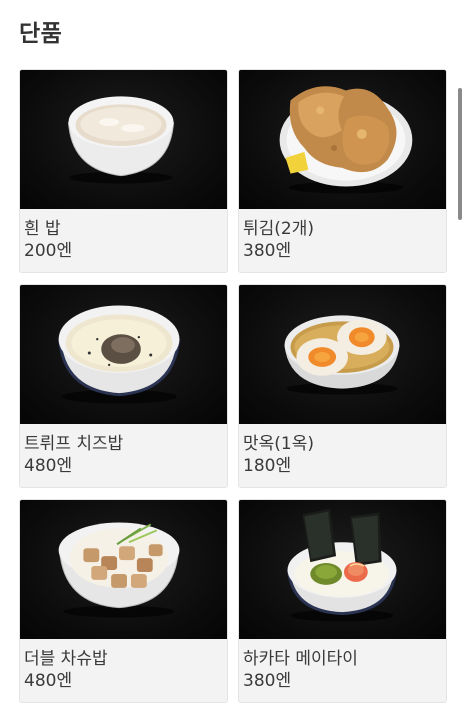 This screenshot has width=466, height=707. I want to click on menu-card-truffle-cheese-rice: 트뤼프 치즈밥 480엔, so click(123, 386).